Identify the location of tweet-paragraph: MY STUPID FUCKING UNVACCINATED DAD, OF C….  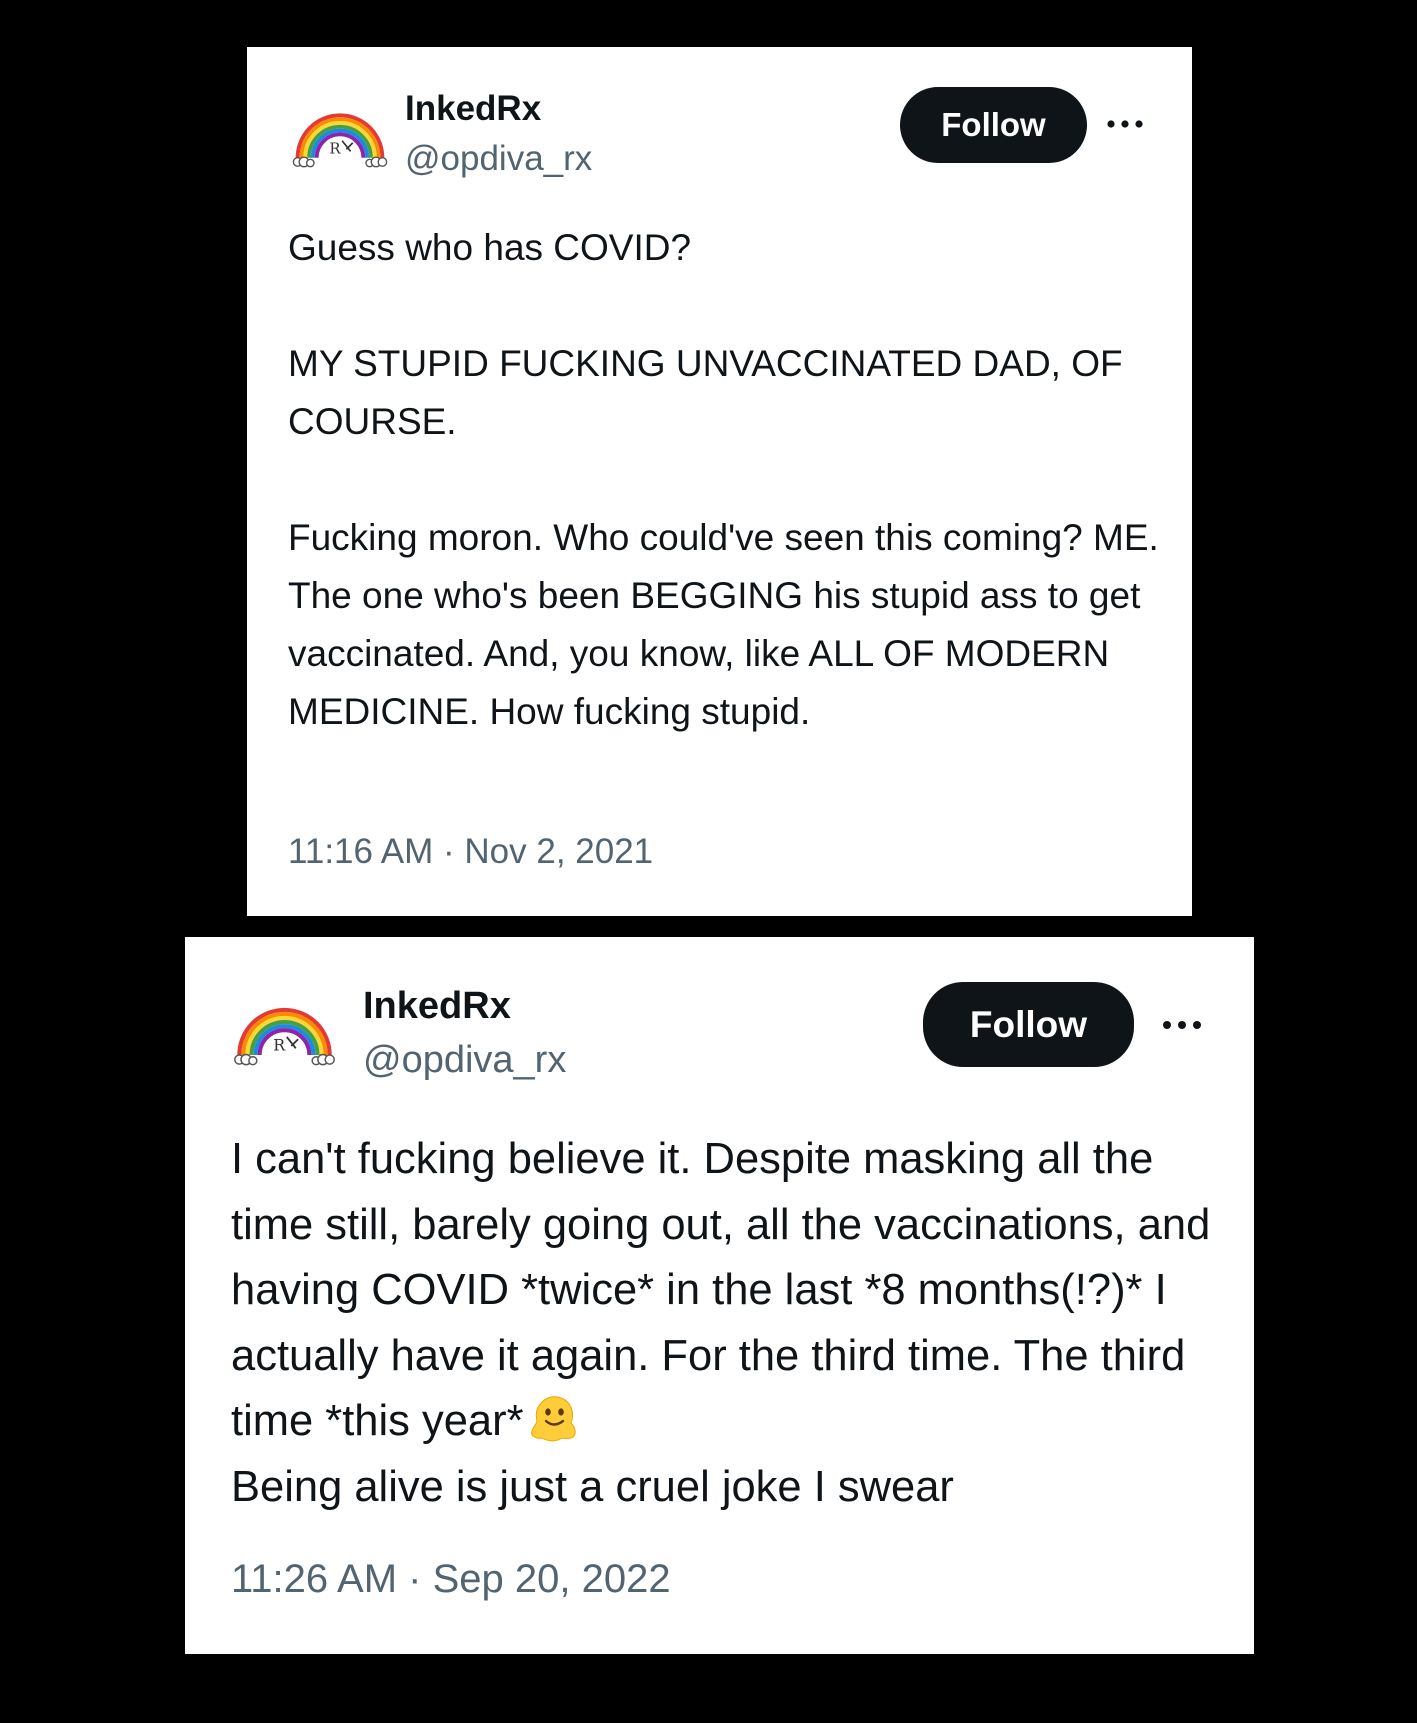
(705, 392).